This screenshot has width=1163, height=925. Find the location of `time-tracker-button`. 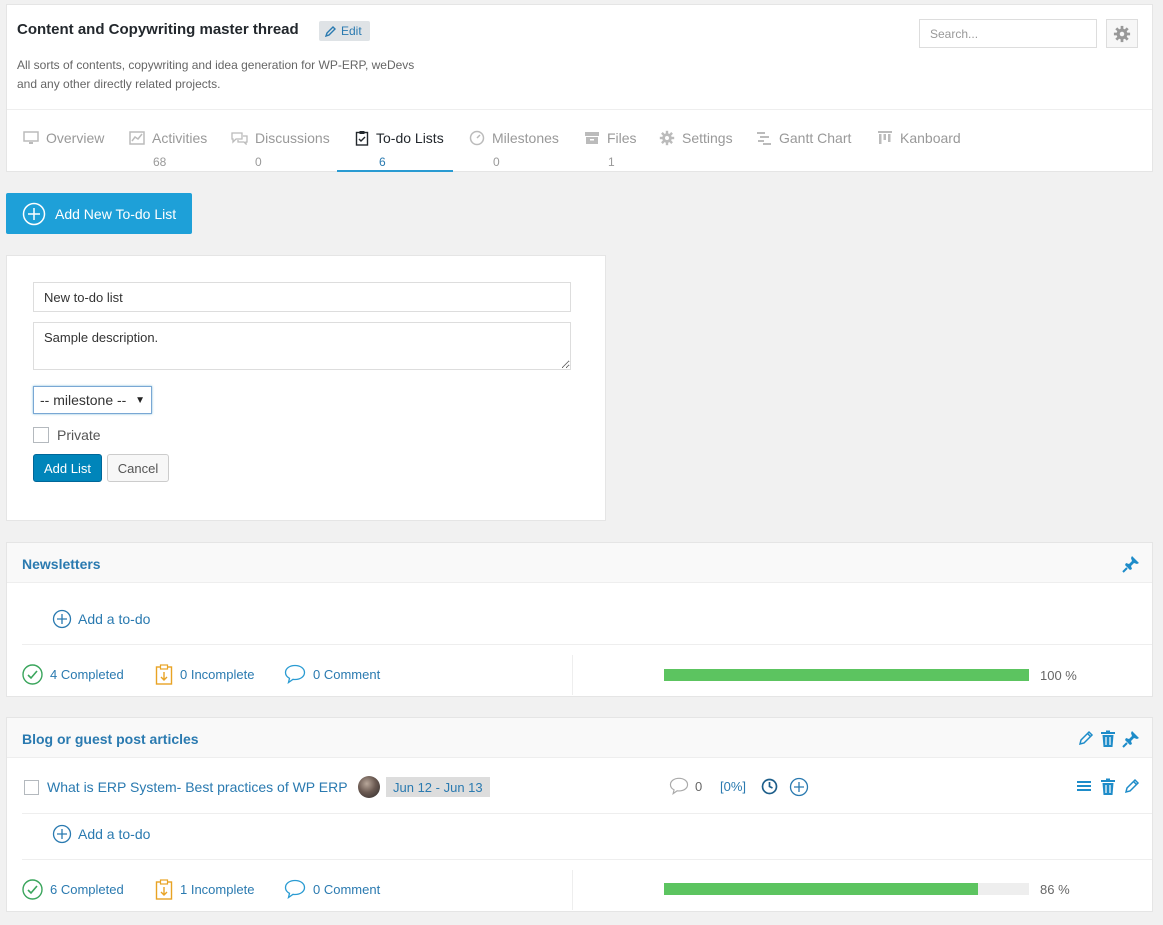

time-tracker-button is located at coordinates (769, 788).